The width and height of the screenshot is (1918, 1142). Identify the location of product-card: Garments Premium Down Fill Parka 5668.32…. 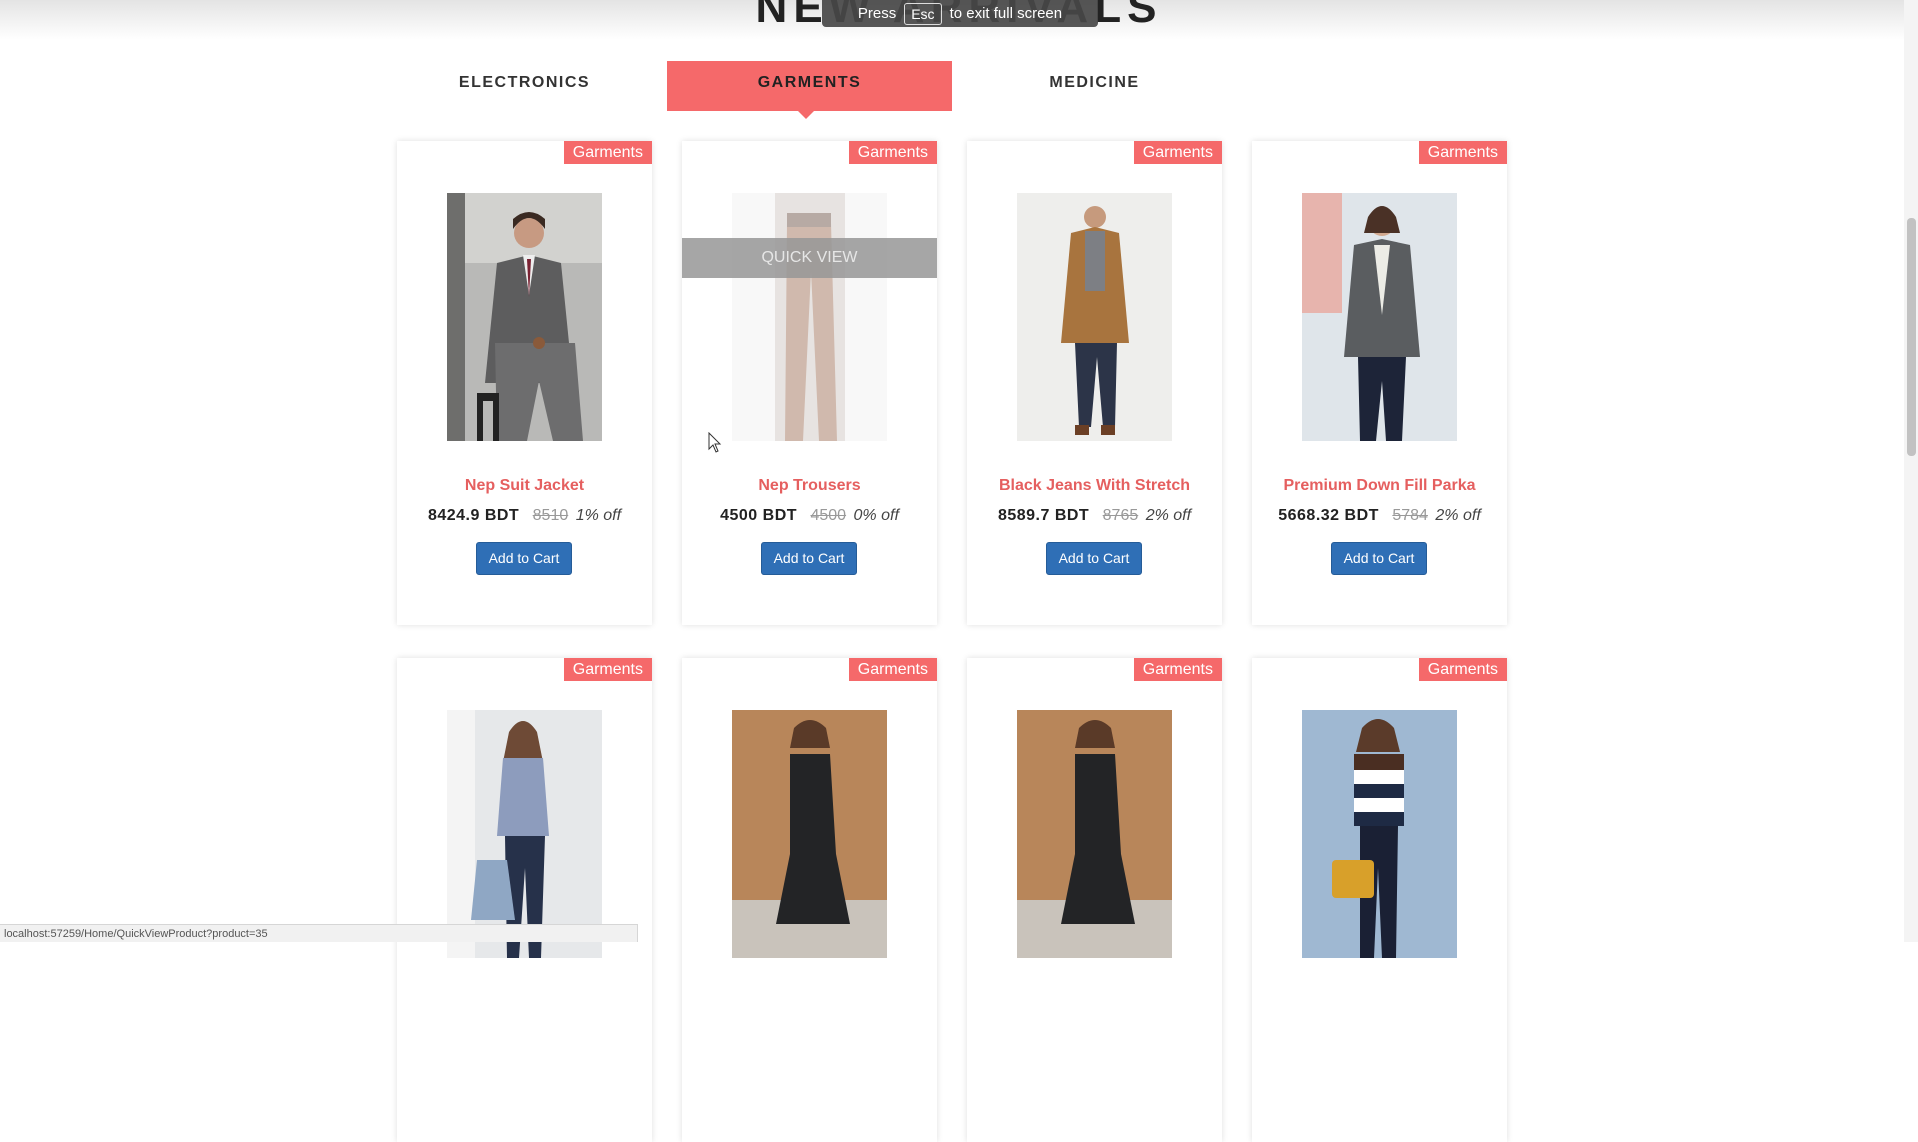
(1379, 383).